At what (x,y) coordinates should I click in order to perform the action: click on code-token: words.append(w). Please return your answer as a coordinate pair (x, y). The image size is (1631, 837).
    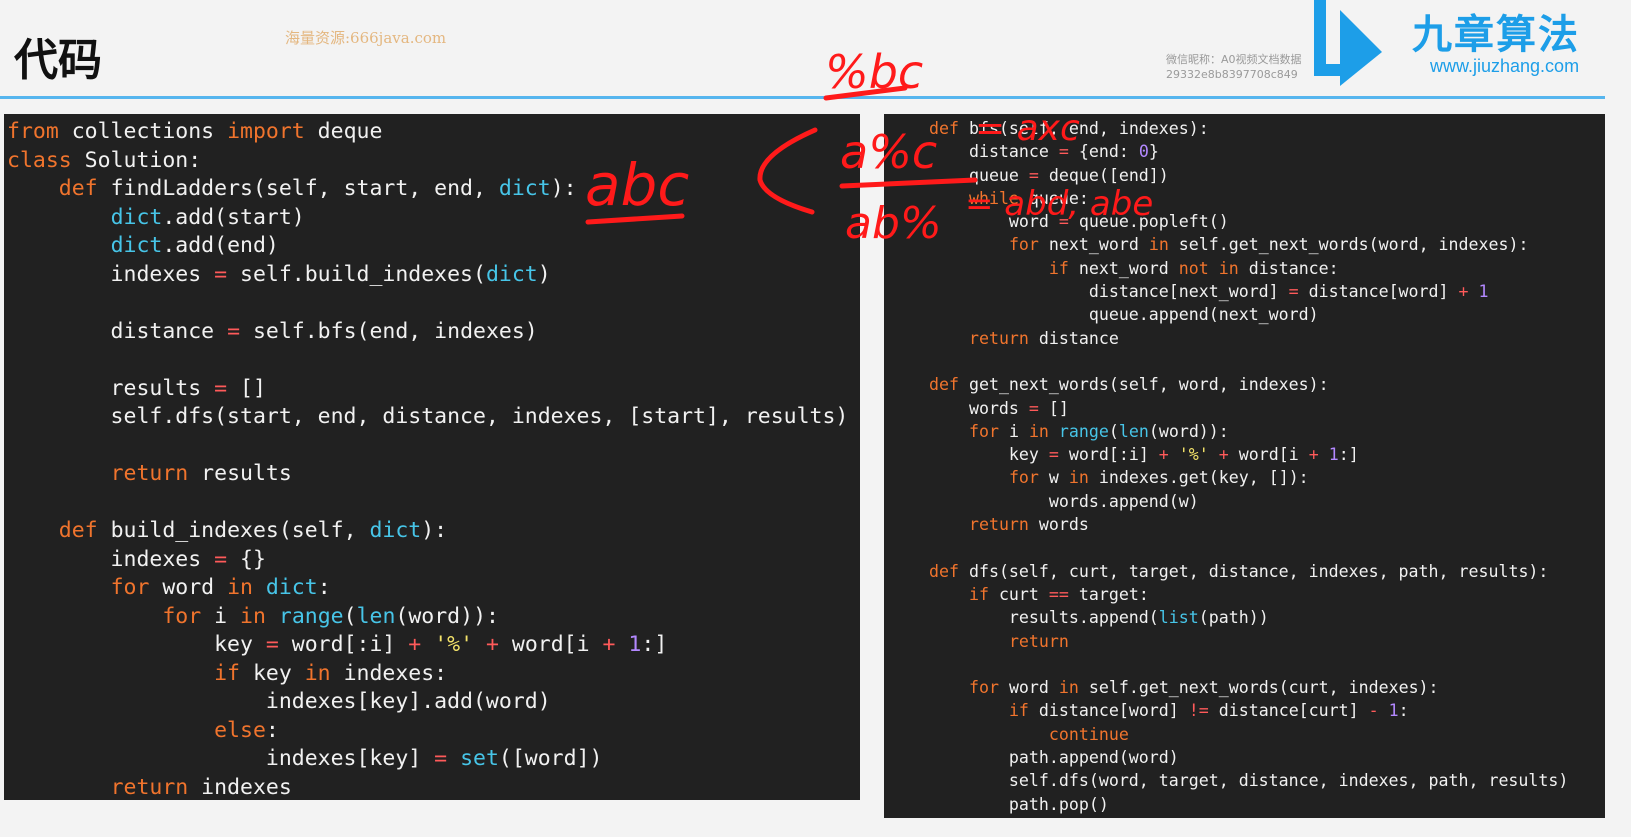
    Looking at the image, I should click on (1064, 501).